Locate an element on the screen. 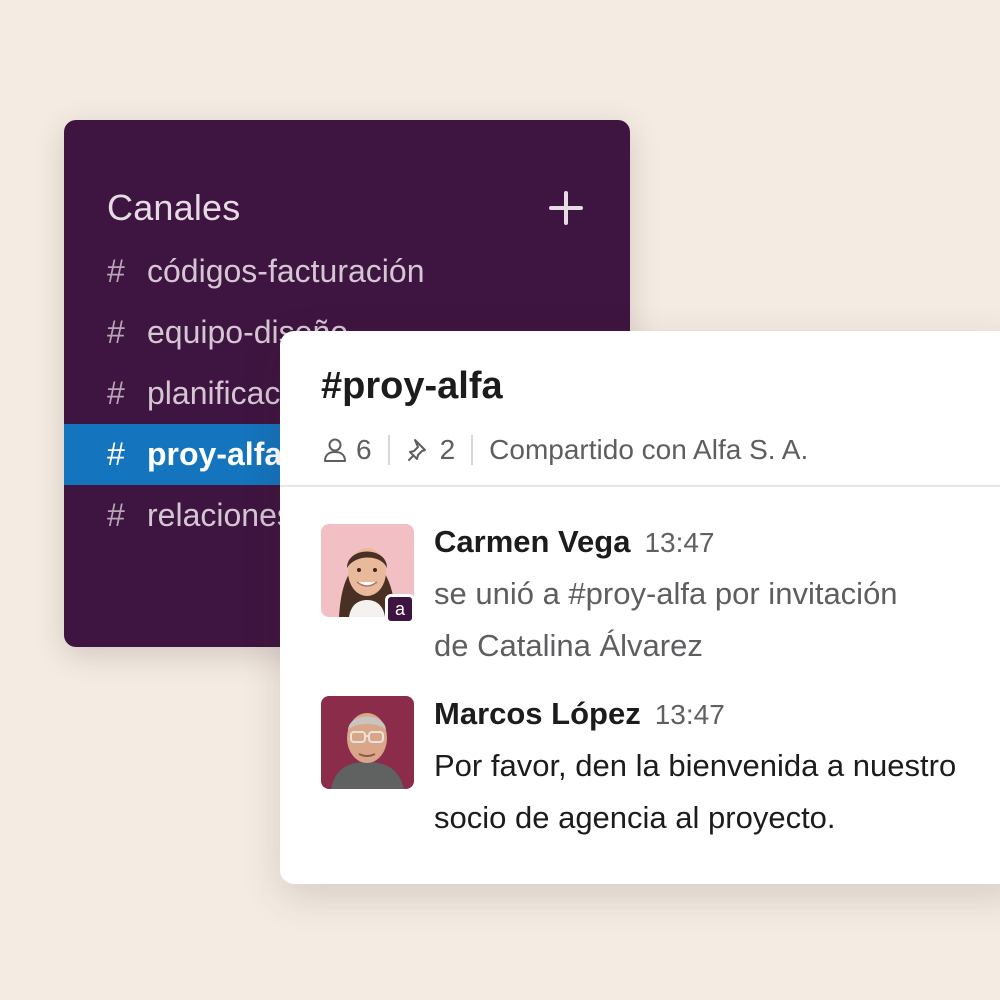 This screenshot has width=1000, height=1000. message-text-line: de Catalina Álvarez is located at coordinates (568, 645).